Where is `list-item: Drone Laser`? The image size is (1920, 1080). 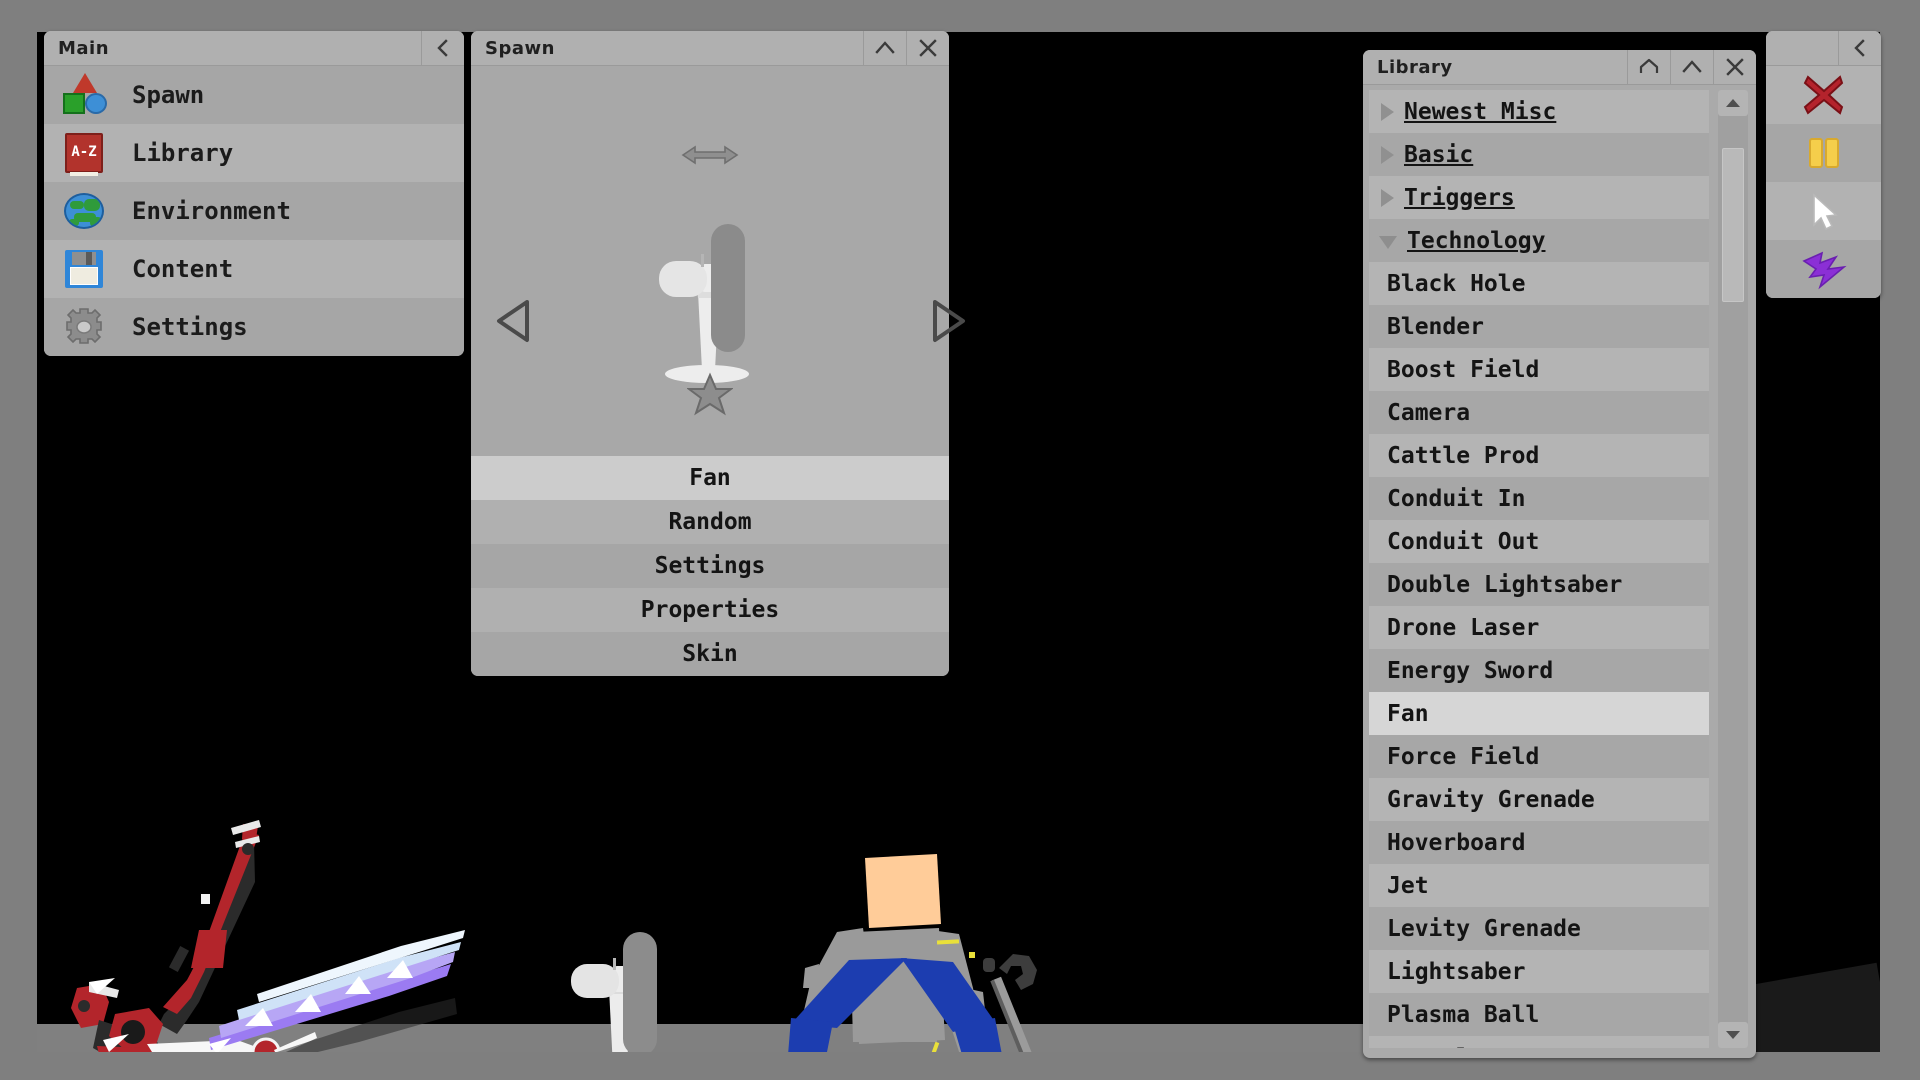
list-item: Drone Laser is located at coordinates (1539, 627).